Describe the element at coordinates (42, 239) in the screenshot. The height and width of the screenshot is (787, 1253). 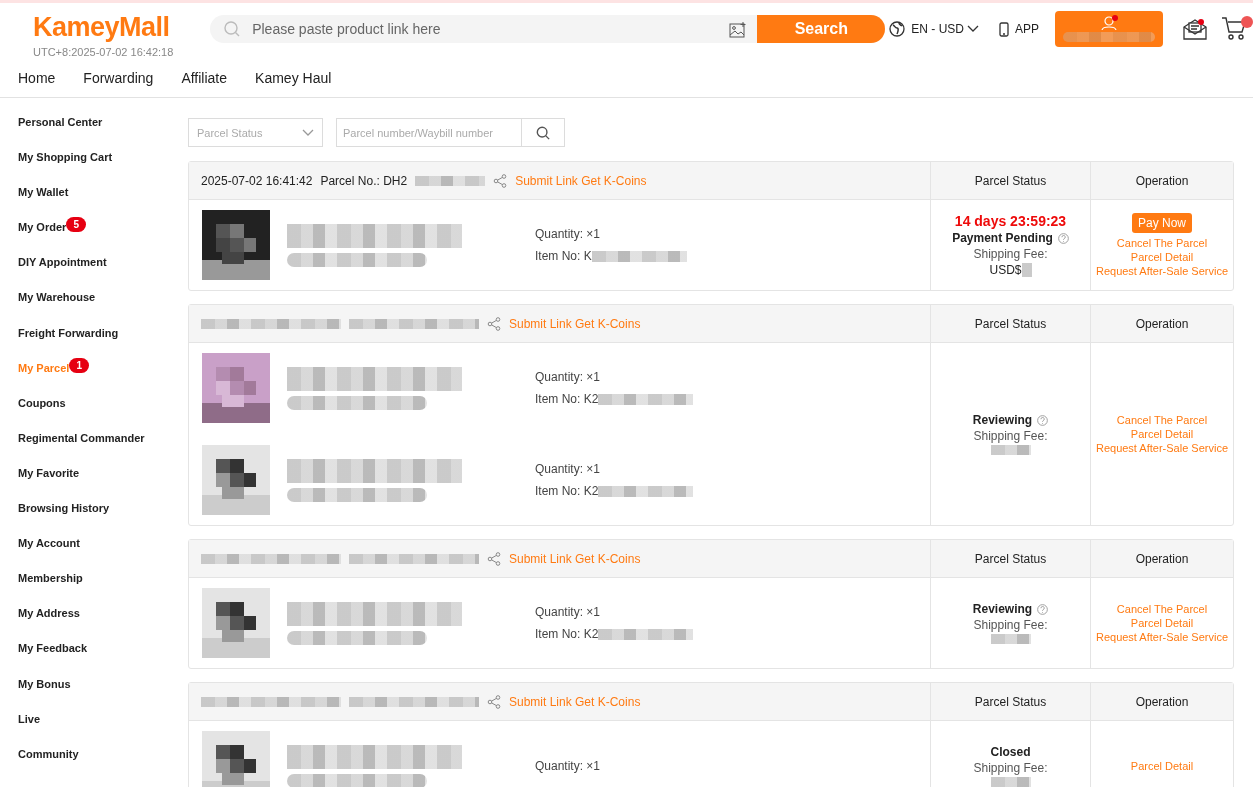
I see `sidebar-item: My Order` at that location.